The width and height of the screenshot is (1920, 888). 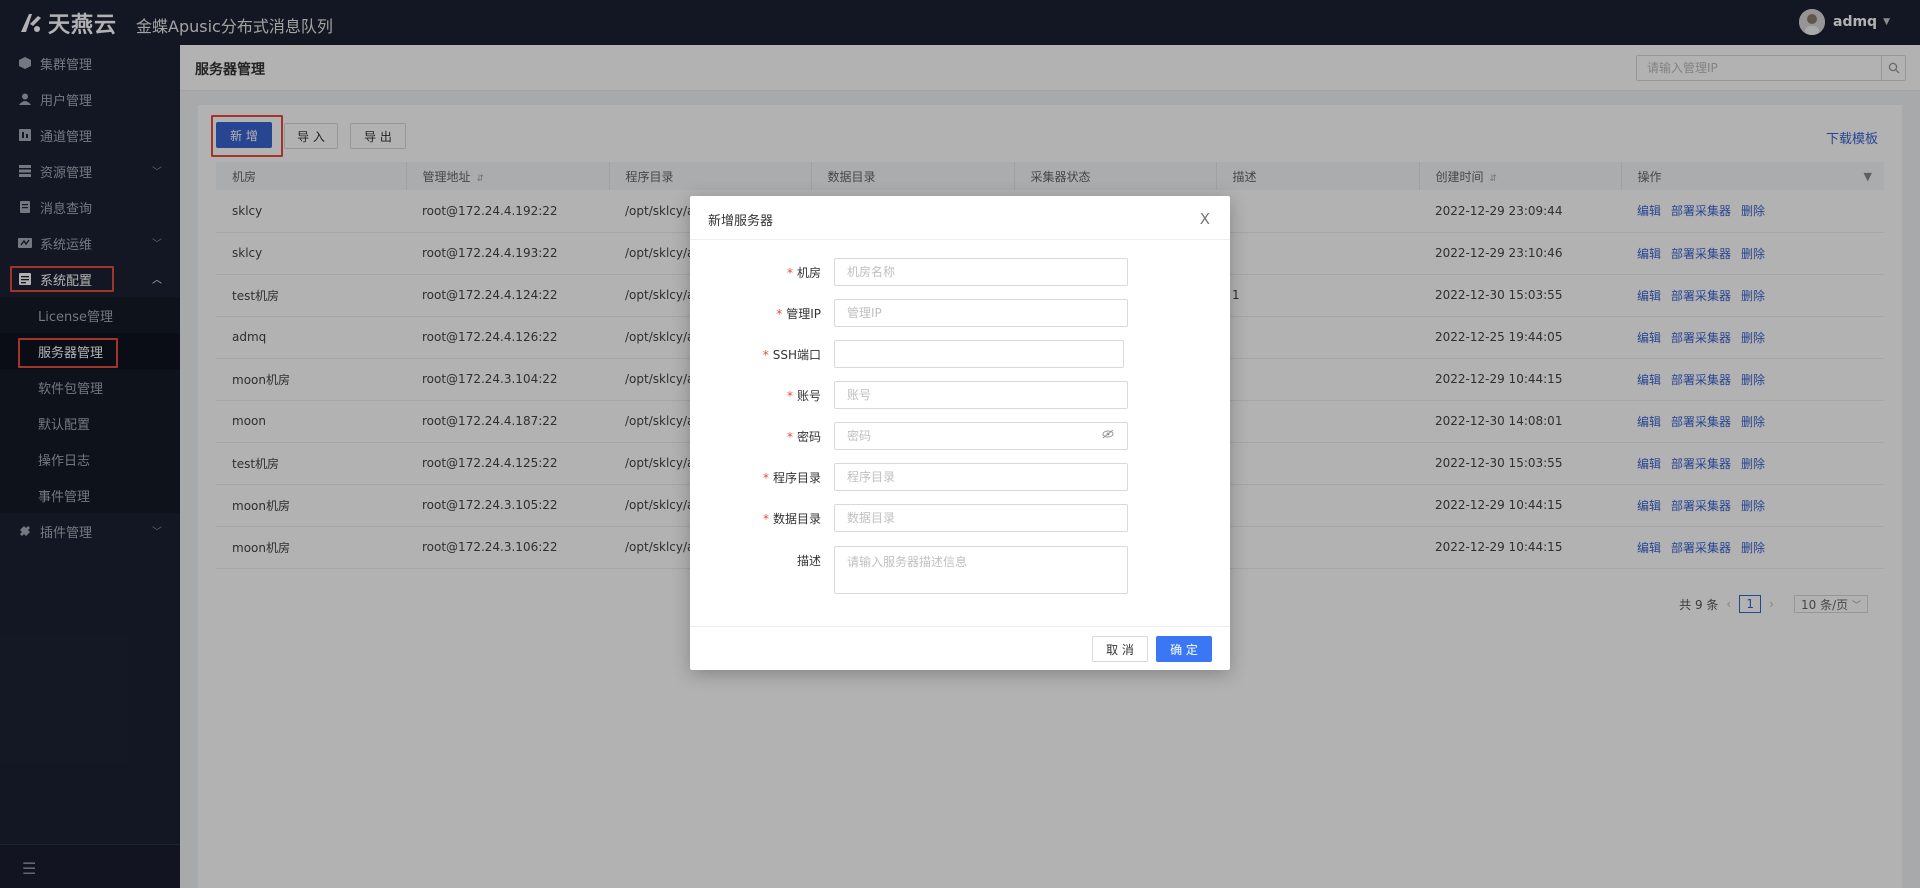 What do you see at coordinates (981, 570) in the screenshot?
I see `description-field` at bounding box center [981, 570].